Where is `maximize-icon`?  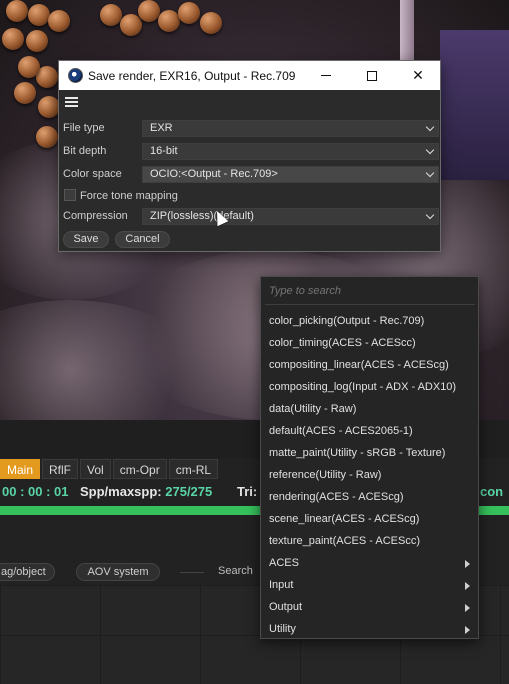
maximize-icon is located at coordinates (372, 75).